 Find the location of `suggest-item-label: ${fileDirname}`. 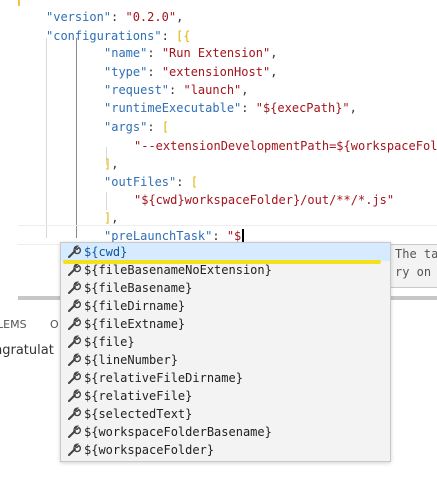

suggest-item-label: ${fileDirname} is located at coordinates (135, 306).